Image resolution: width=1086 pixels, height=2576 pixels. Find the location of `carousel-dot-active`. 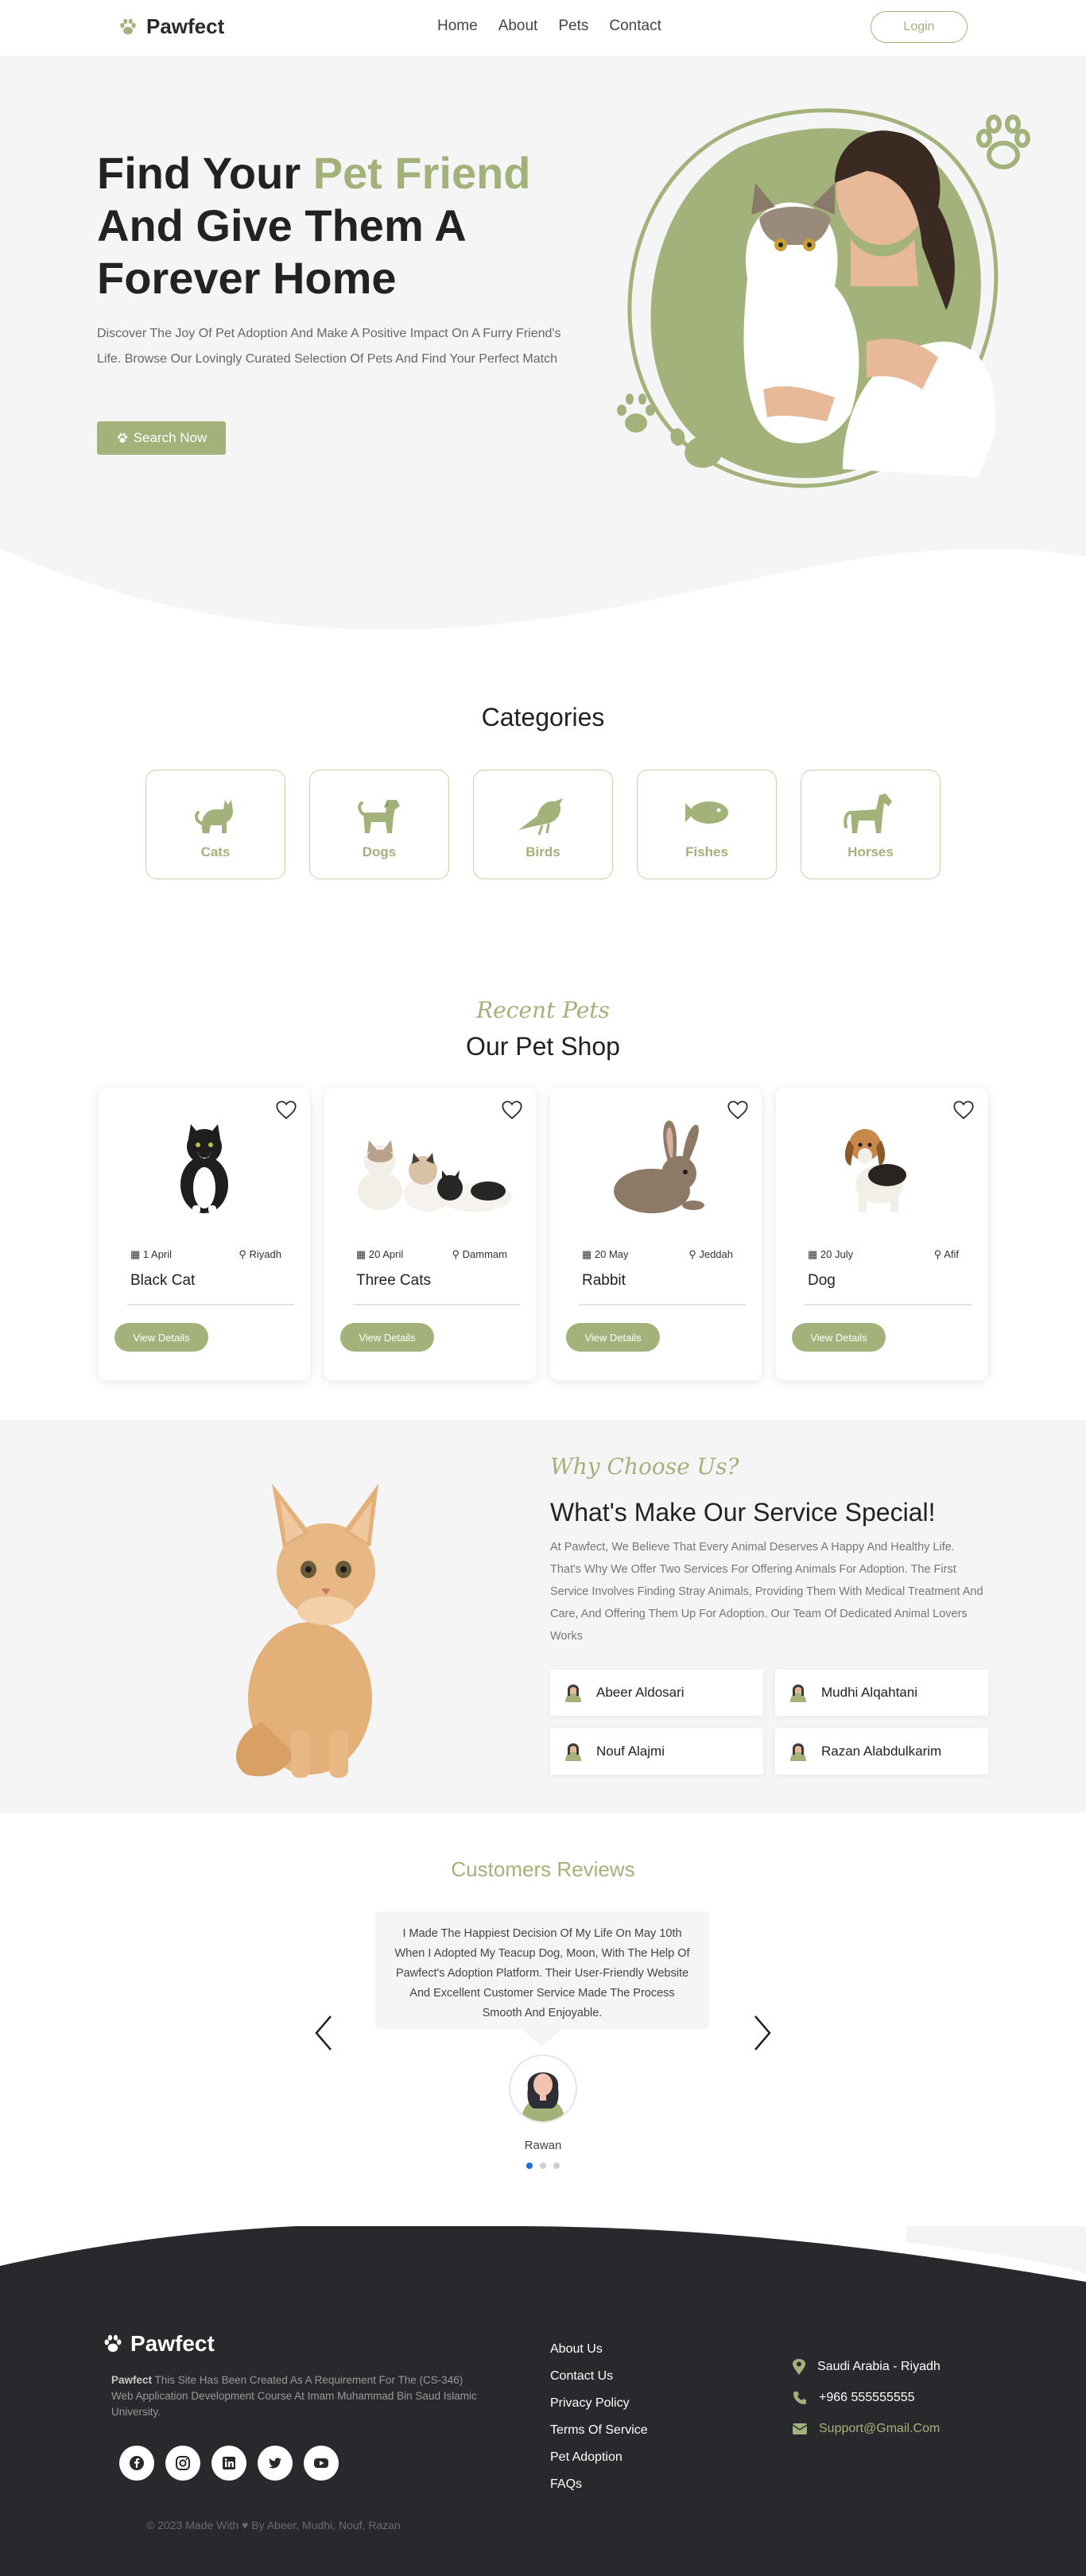

carousel-dot-active is located at coordinates (529, 2166).